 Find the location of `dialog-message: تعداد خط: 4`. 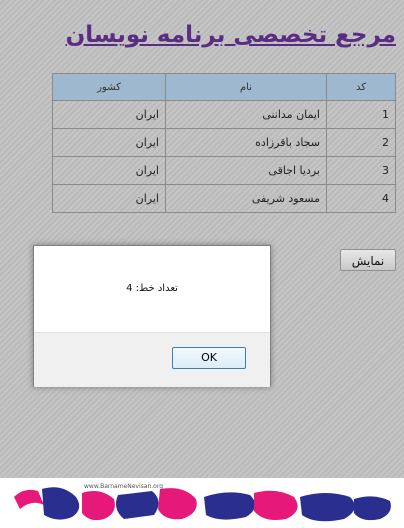

dialog-message: تعداد خط: 4 is located at coordinates (152, 288).